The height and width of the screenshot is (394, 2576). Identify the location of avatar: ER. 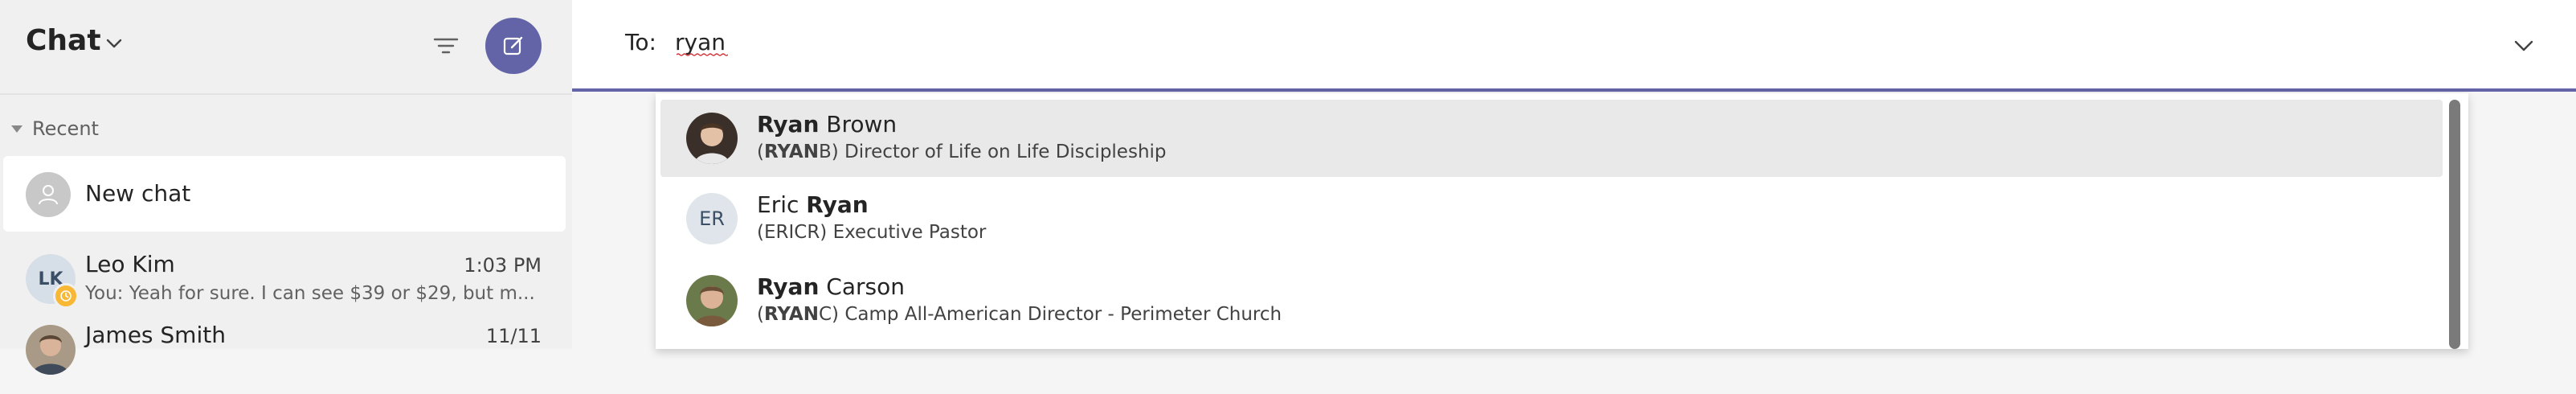
(712, 218).